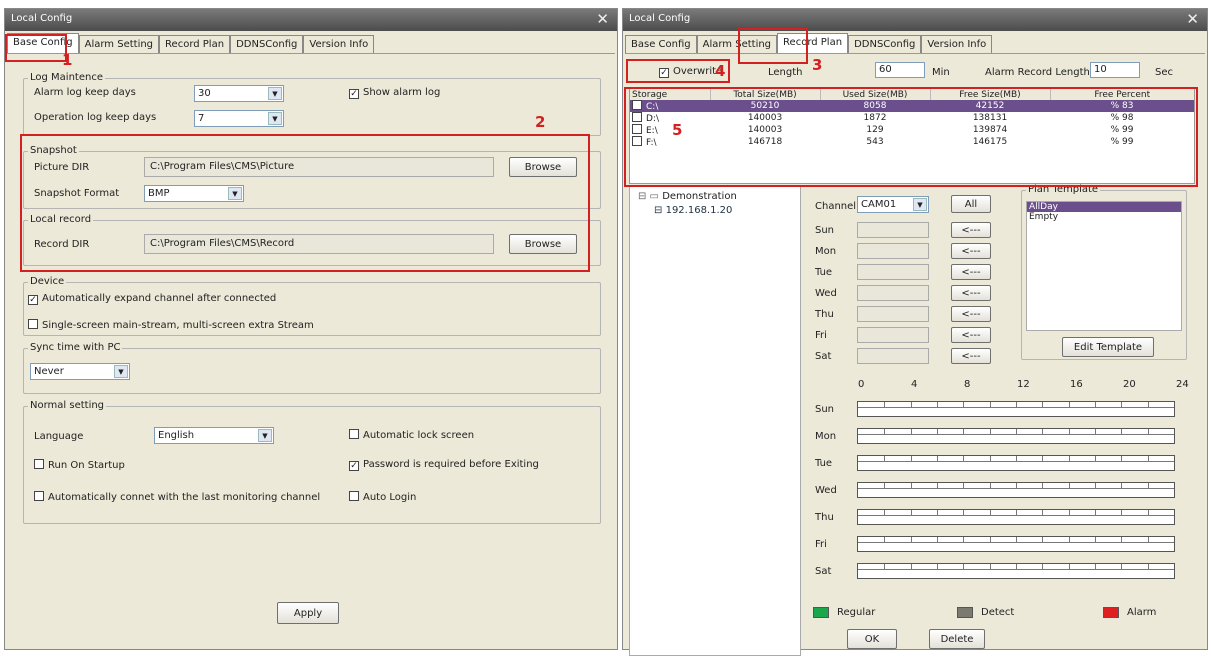 The height and width of the screenshot is (656, 1211). Describe the element at coordinates (971, 204) in the screenshot. I see `all-button: All` at that location.